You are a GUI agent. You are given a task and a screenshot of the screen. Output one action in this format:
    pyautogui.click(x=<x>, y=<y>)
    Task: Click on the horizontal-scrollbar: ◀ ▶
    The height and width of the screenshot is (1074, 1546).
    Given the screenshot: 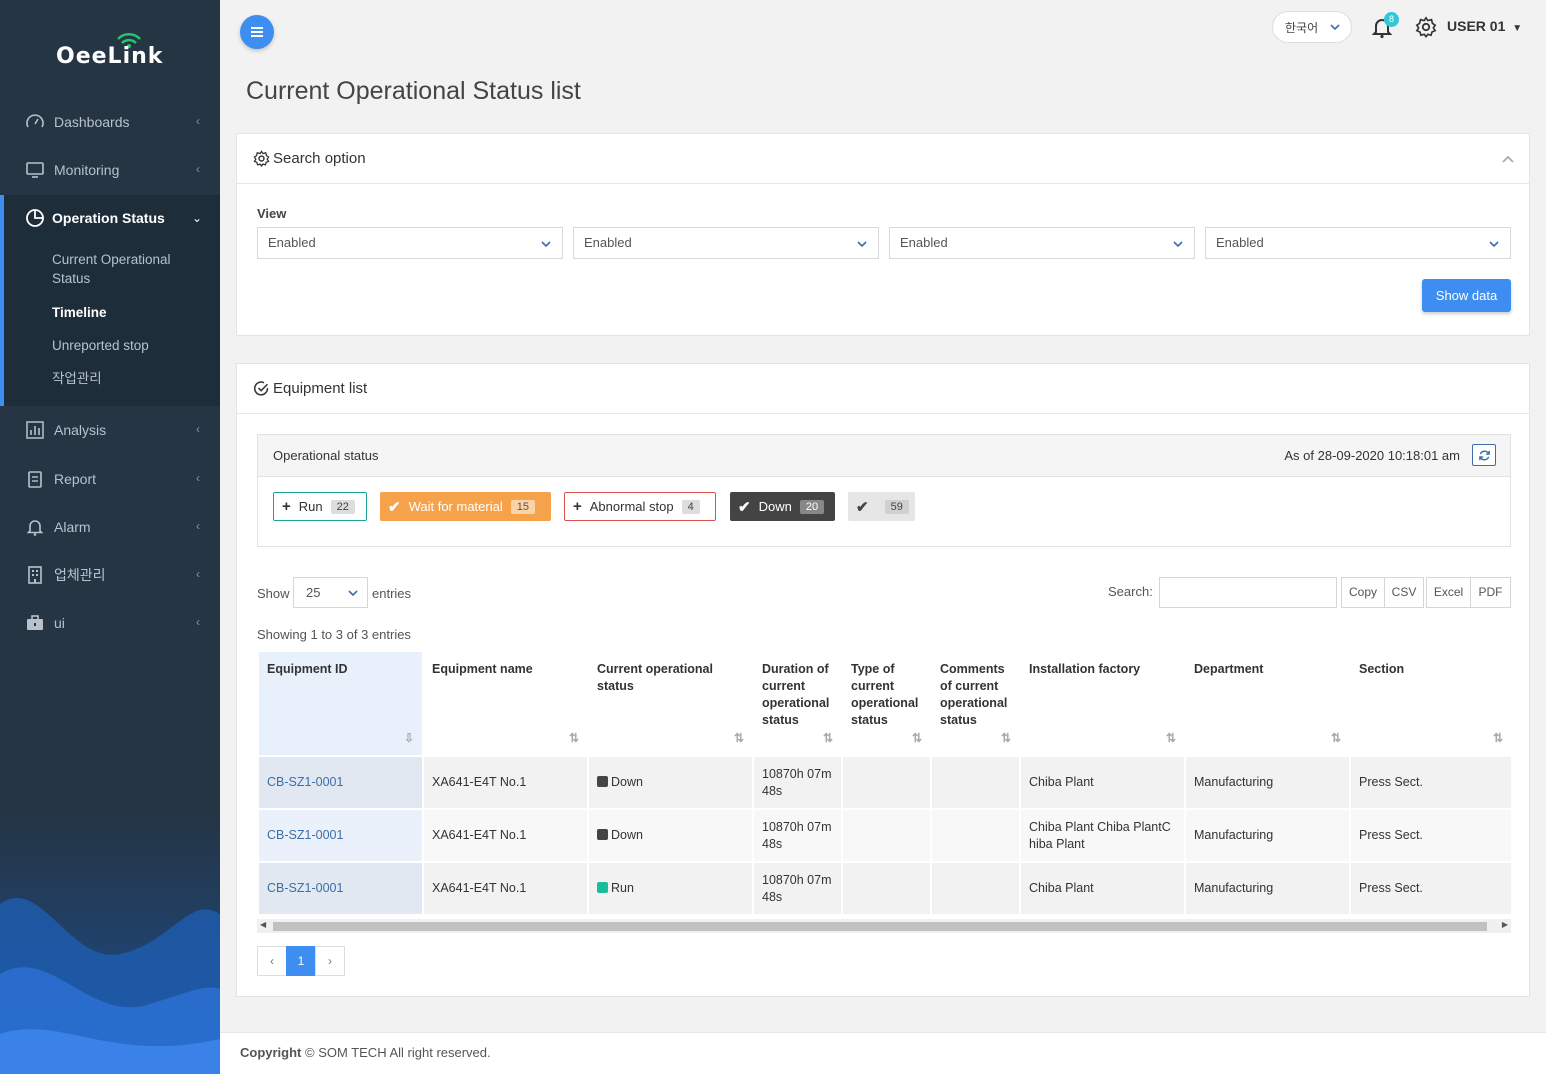 What is the action you would take?
    pyautogui.click(x=884, y=926)
    